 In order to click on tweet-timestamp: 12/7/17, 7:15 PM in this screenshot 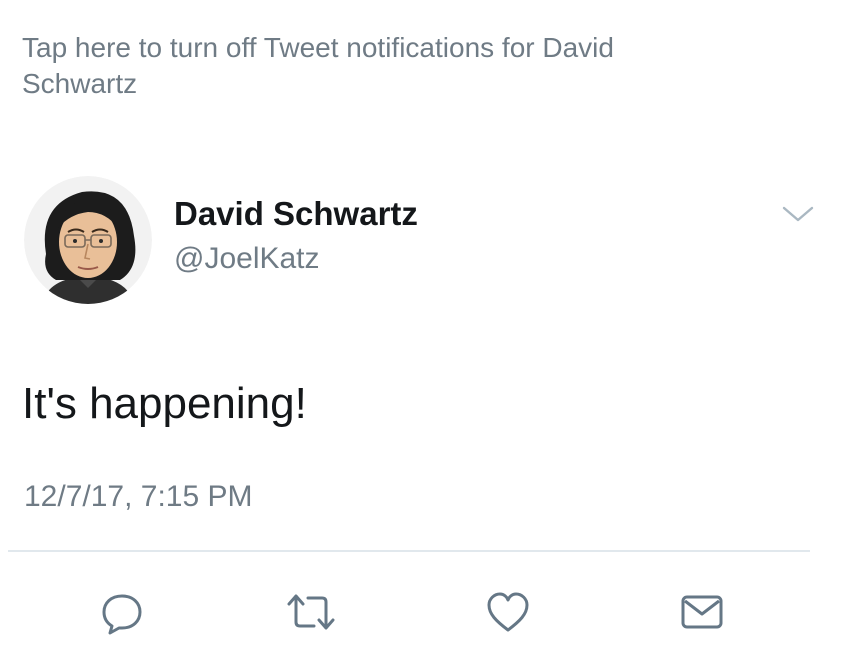, I will do `click(138, 496)`.